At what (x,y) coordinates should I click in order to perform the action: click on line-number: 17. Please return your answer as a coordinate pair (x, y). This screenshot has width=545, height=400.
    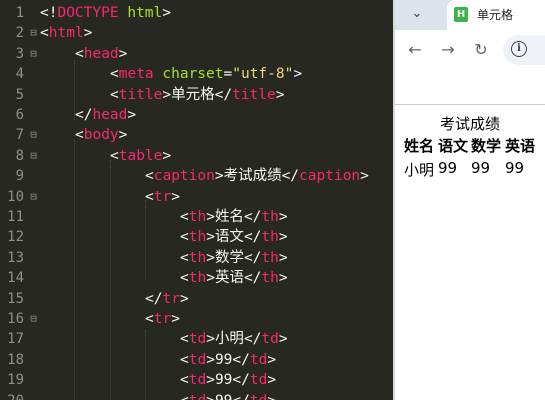
    Looking at the image, I should click on (15, 339).